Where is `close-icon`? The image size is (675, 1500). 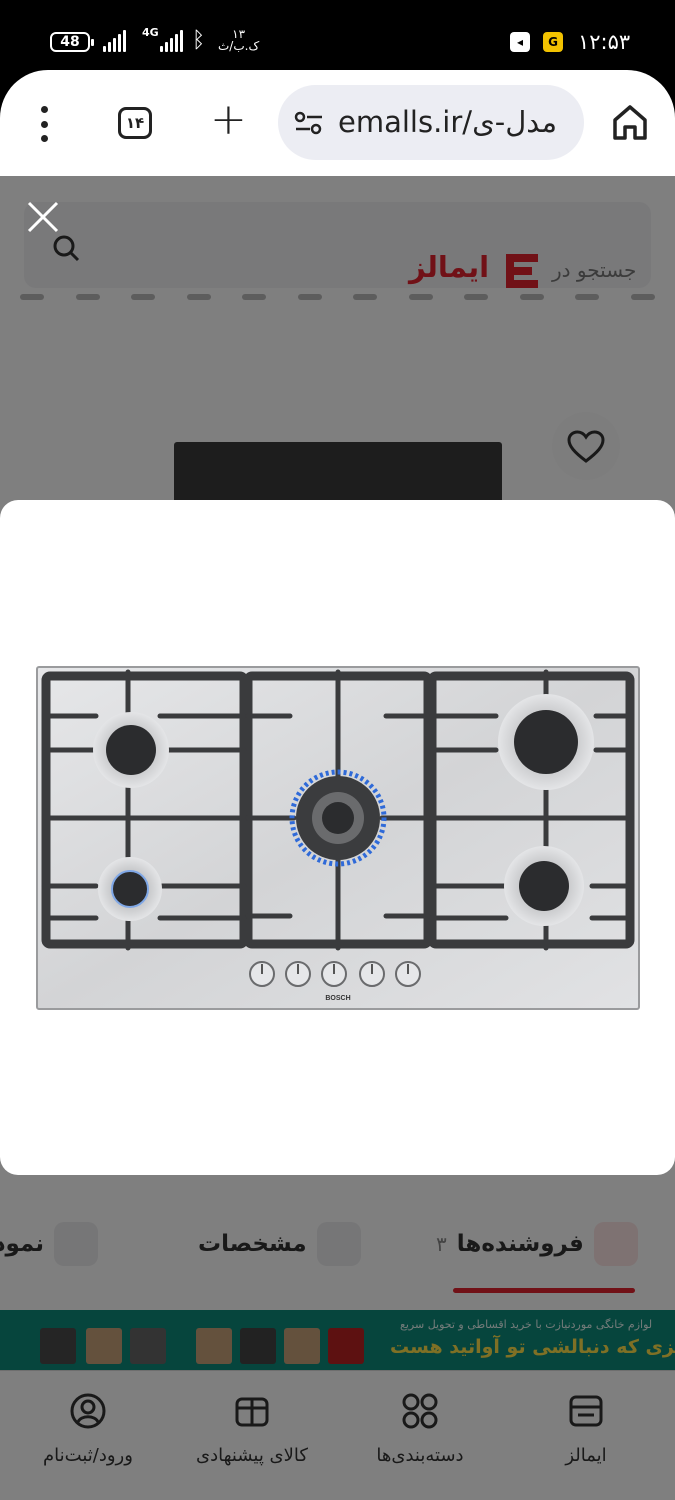
close-icon is located at coordinates (43, 217).